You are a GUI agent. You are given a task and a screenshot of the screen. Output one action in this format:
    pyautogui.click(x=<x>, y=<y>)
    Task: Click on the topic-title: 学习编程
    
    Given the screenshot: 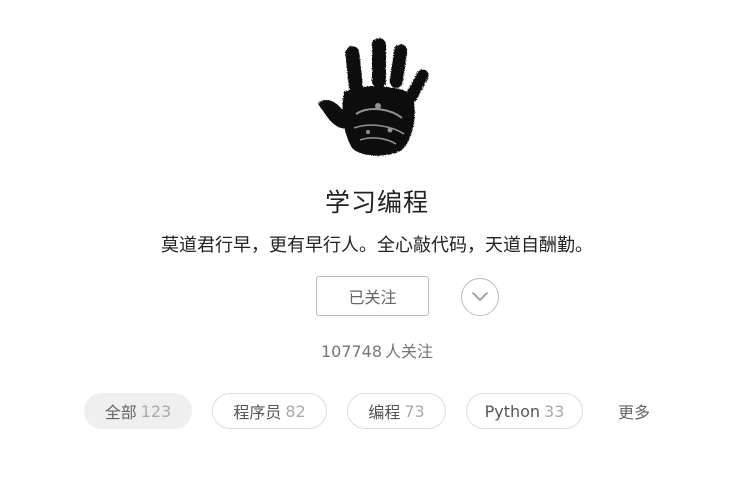 What is the action you would take?
    pyautogui.click(x=376, y=202)
    